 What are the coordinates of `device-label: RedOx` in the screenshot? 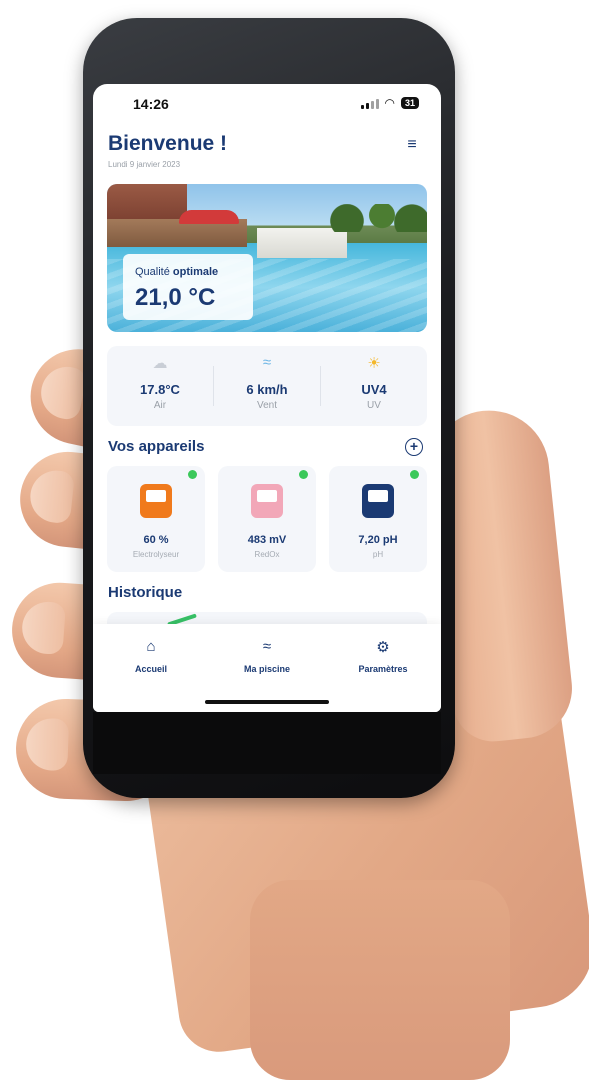 It's located at (267, 554).